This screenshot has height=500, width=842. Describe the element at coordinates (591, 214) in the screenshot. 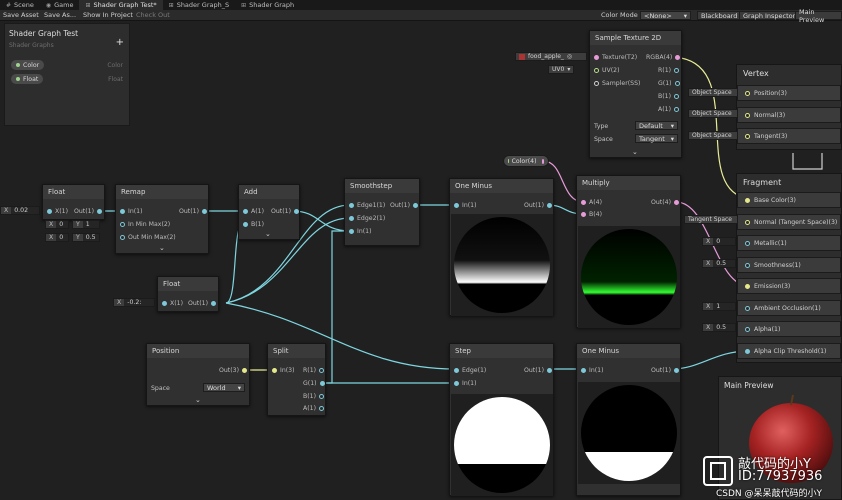

I see `port-b: B(4)` at that location.